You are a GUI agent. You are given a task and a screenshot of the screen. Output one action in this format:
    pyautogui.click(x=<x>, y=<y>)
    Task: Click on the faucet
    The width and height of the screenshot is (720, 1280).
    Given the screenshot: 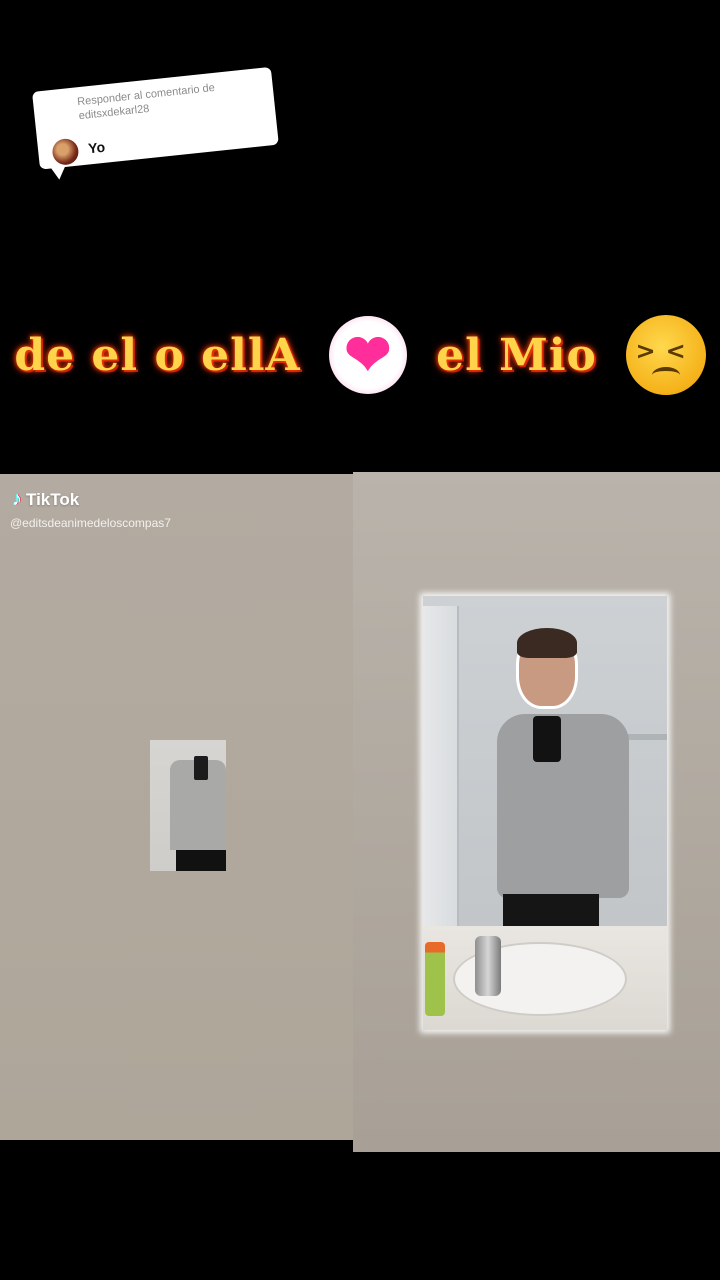 What is the action you would take?
    pyautogui.click(x=488, y=966)
    